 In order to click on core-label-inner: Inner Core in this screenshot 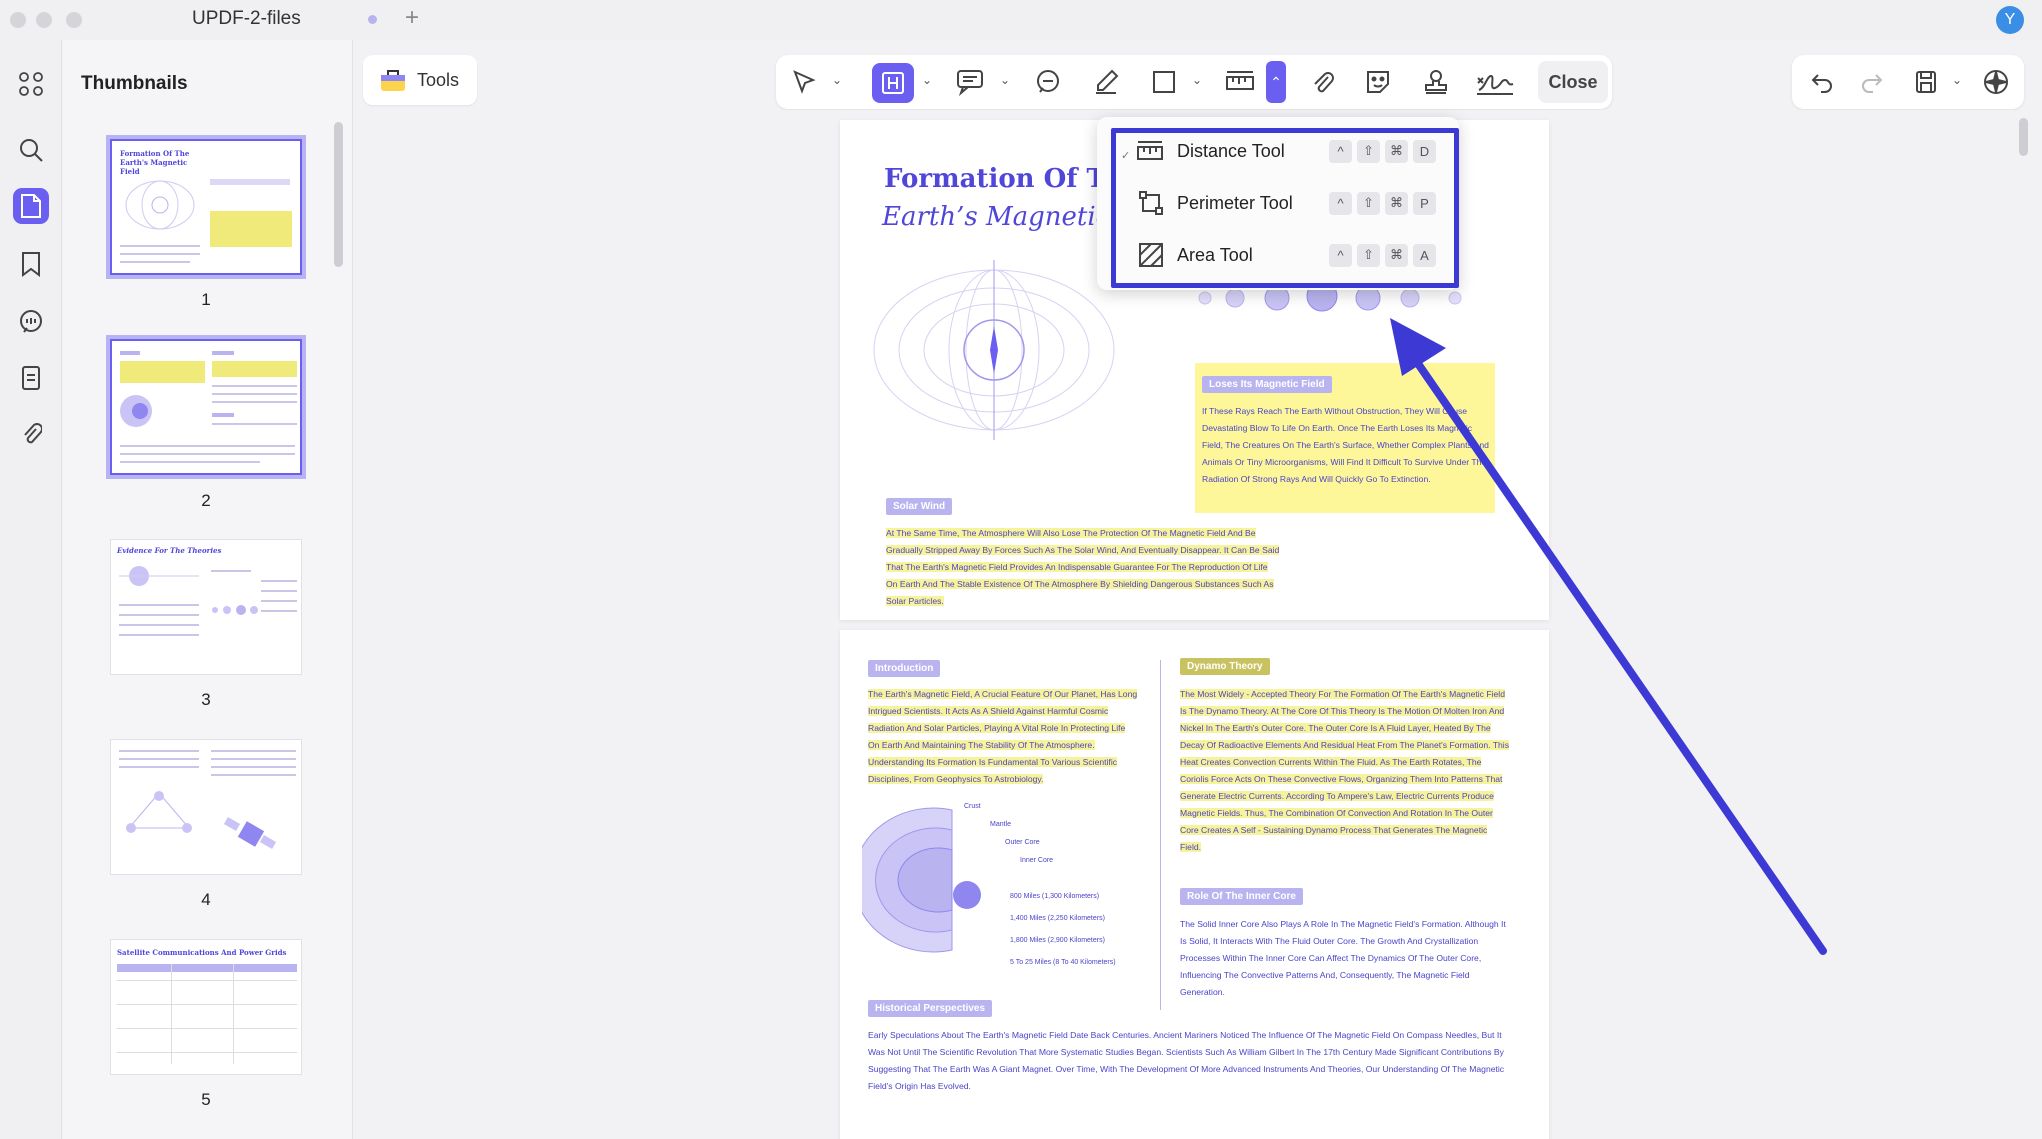, I will do `click(1037, 860)`.